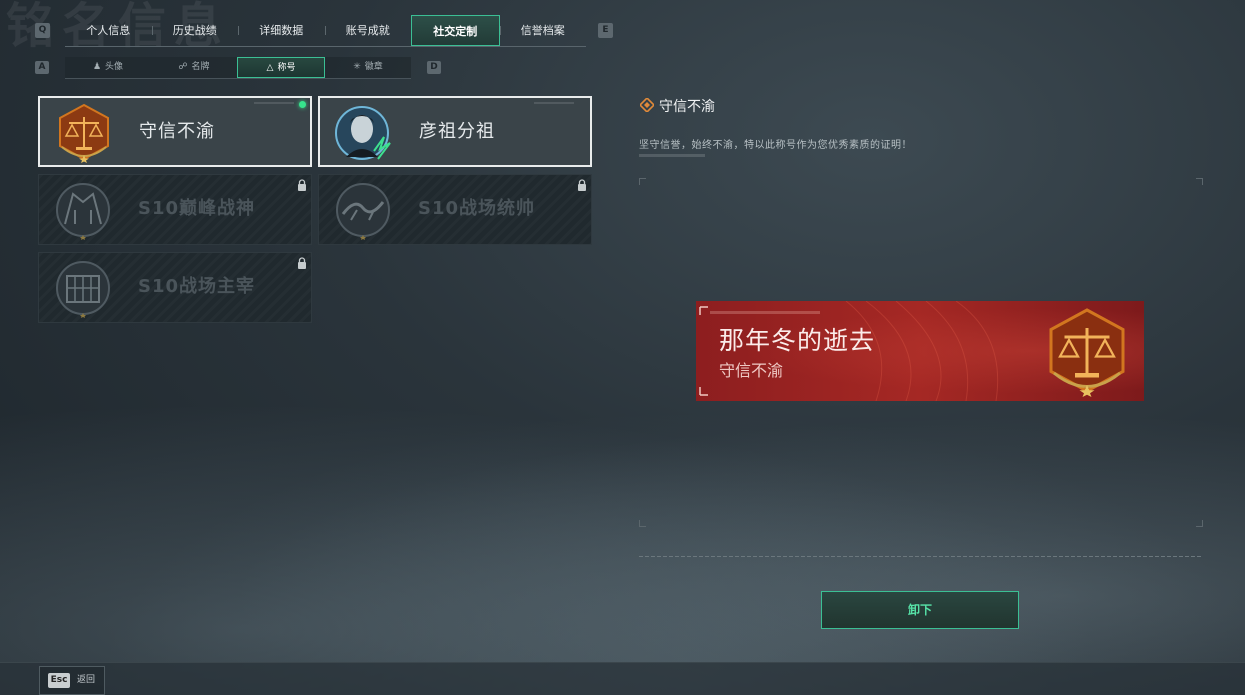 The image size is (1245, 695). I want to click on subtab-badge-label: 徽章, so click(373, 67).